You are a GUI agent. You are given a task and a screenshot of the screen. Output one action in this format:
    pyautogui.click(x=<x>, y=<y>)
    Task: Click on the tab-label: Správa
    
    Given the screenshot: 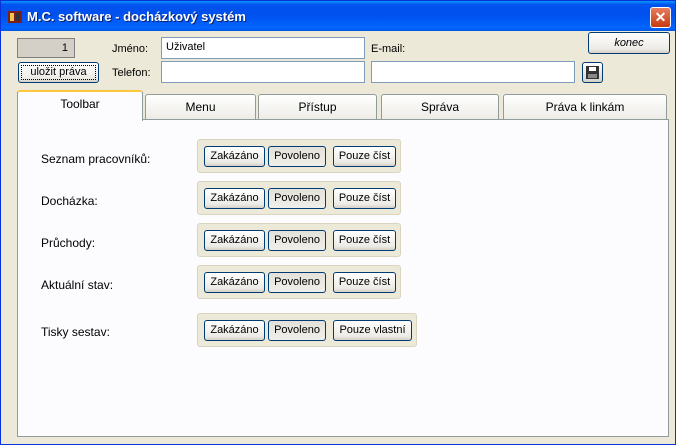 What is the action you would take?
    pyautogui.click(x=440, y=107)
    